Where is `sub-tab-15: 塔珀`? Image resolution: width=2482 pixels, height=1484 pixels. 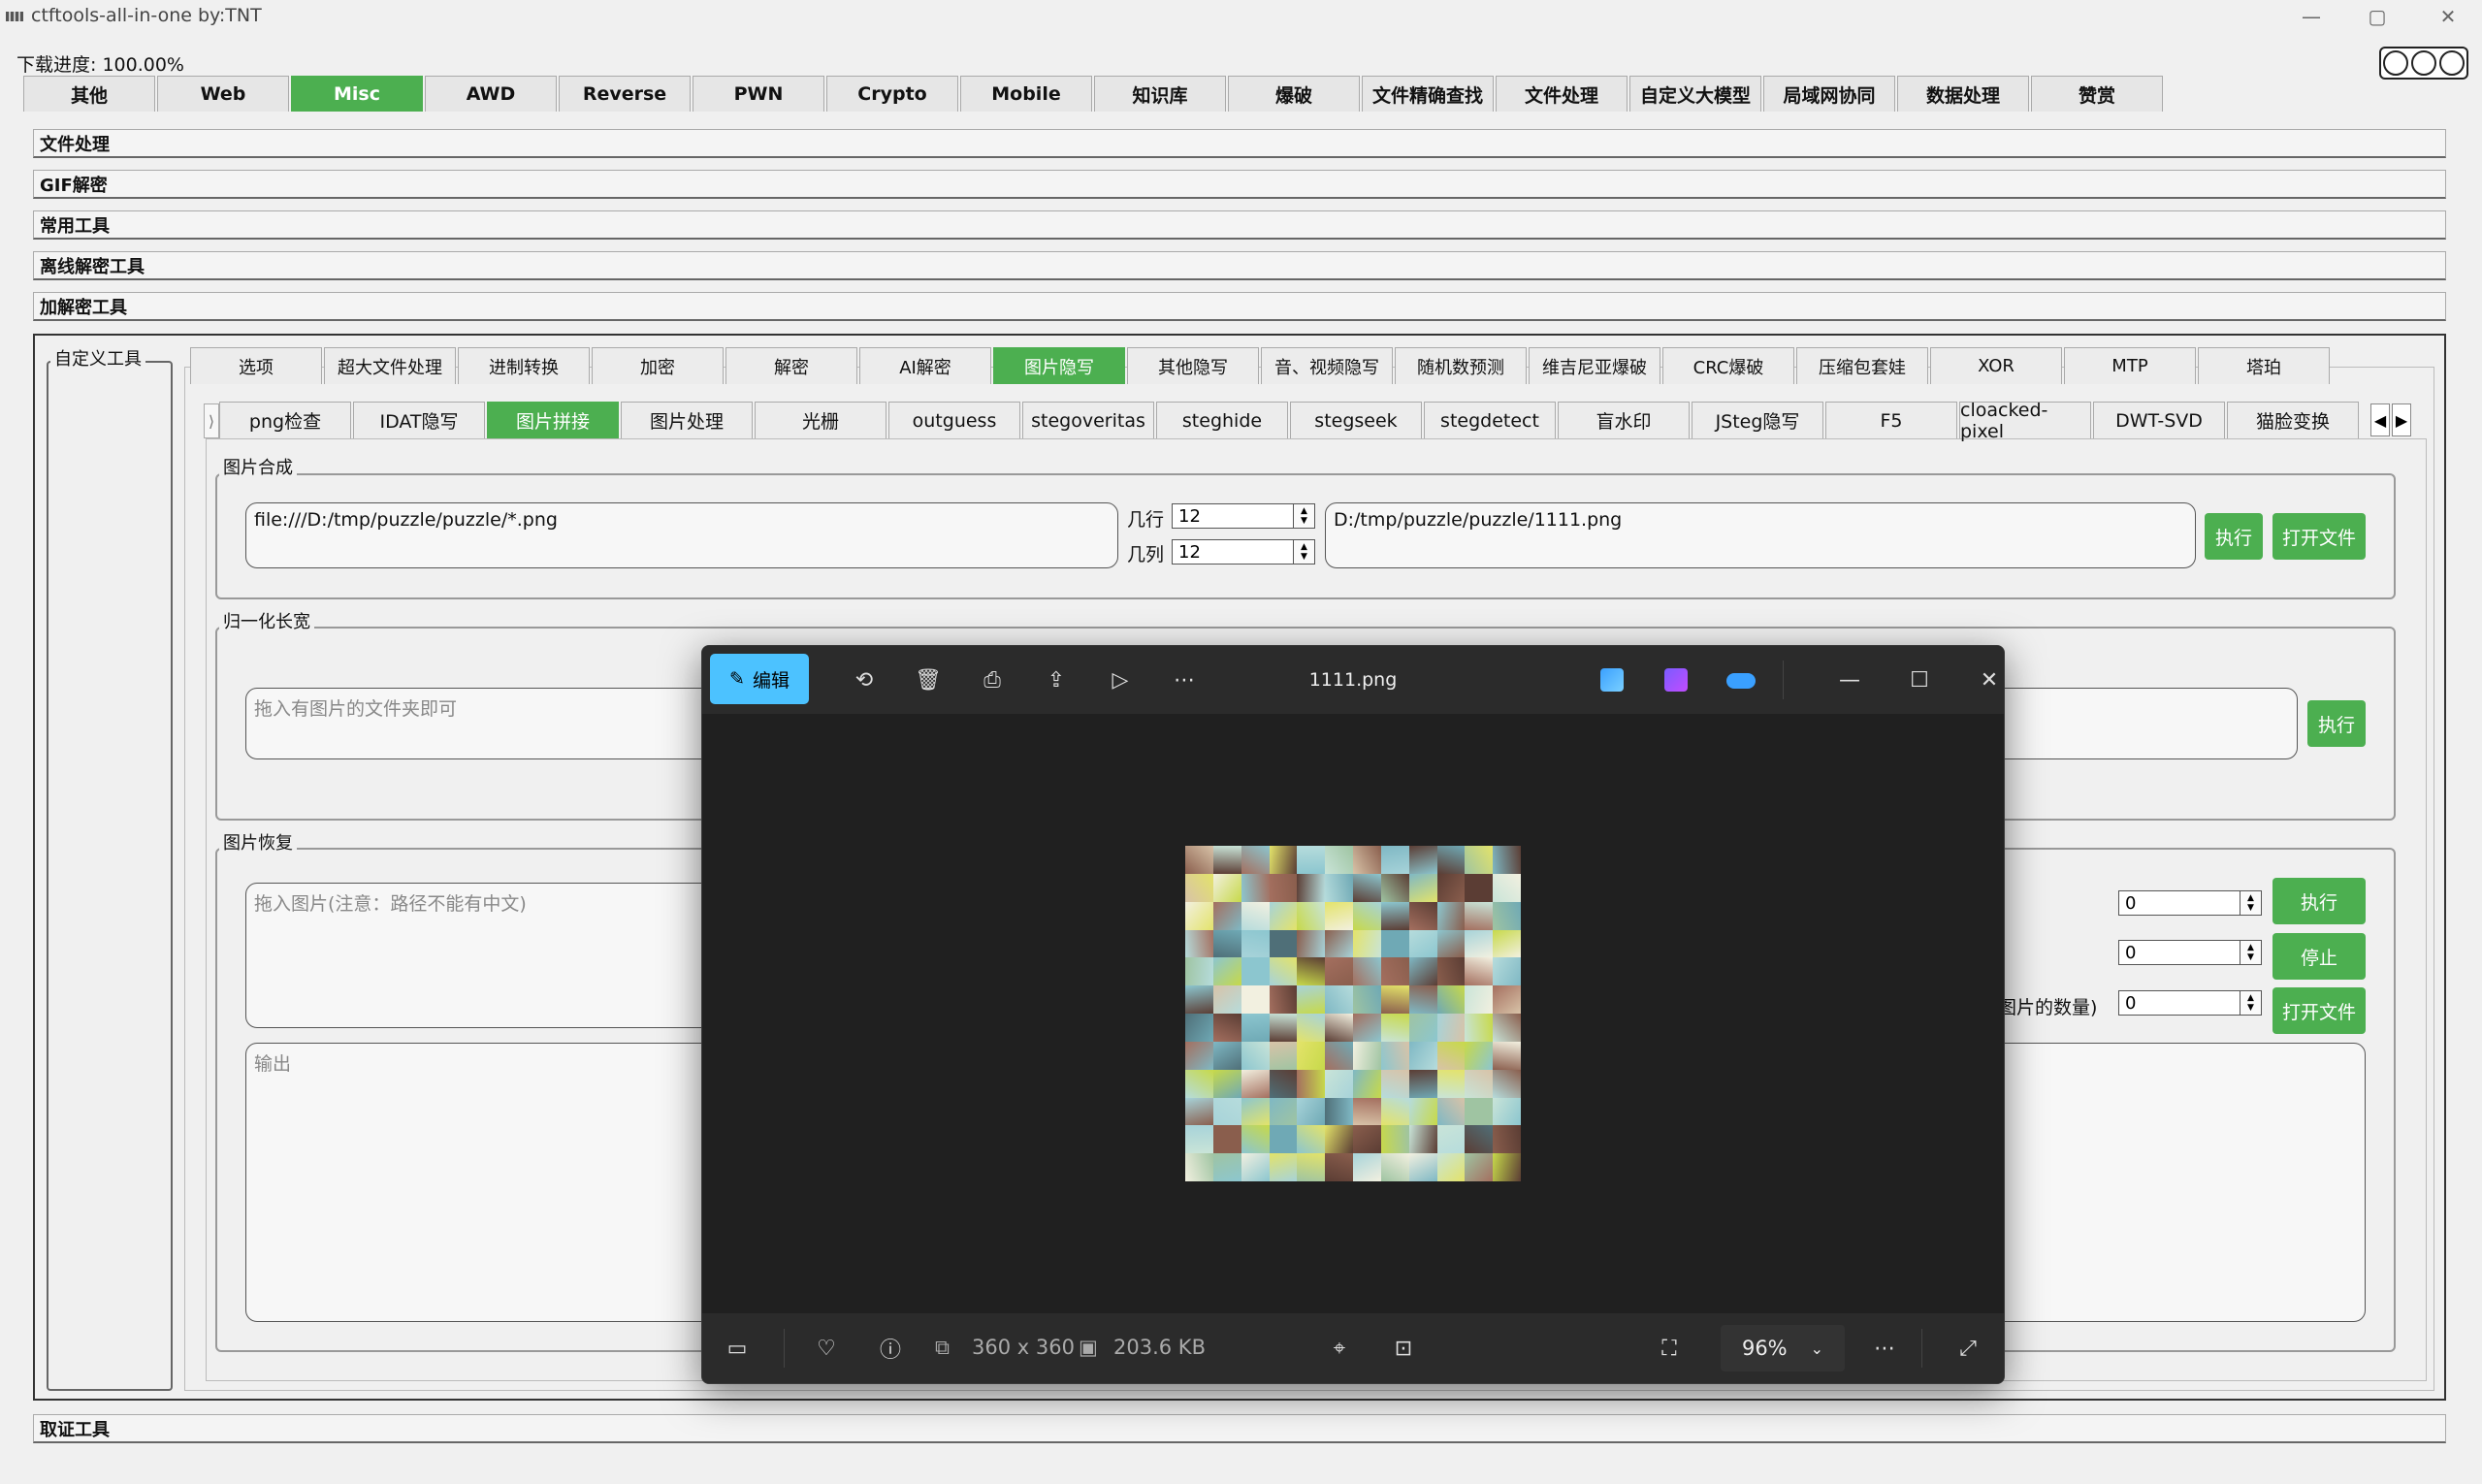 sub-tab-15: 塔珀 is located at coordinates (2264, 365).